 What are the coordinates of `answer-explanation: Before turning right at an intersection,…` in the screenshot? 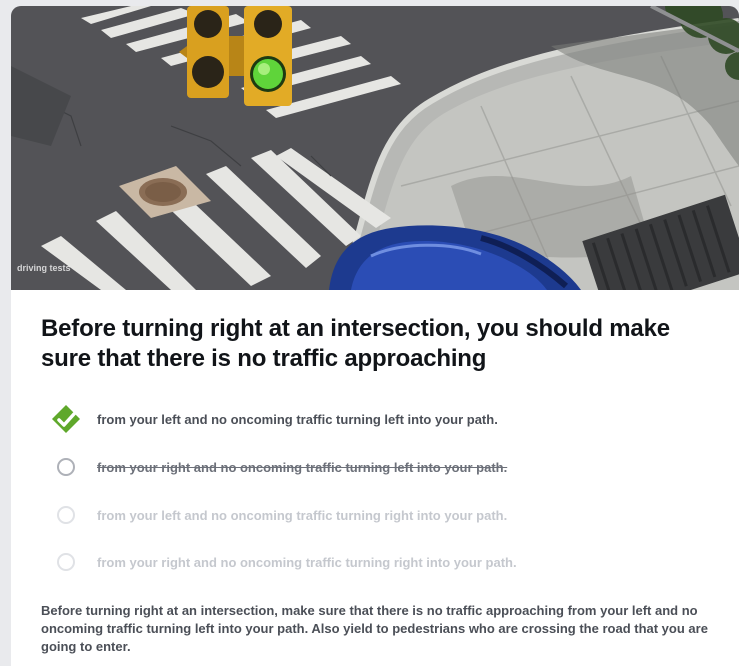 It's located at (374, 628).